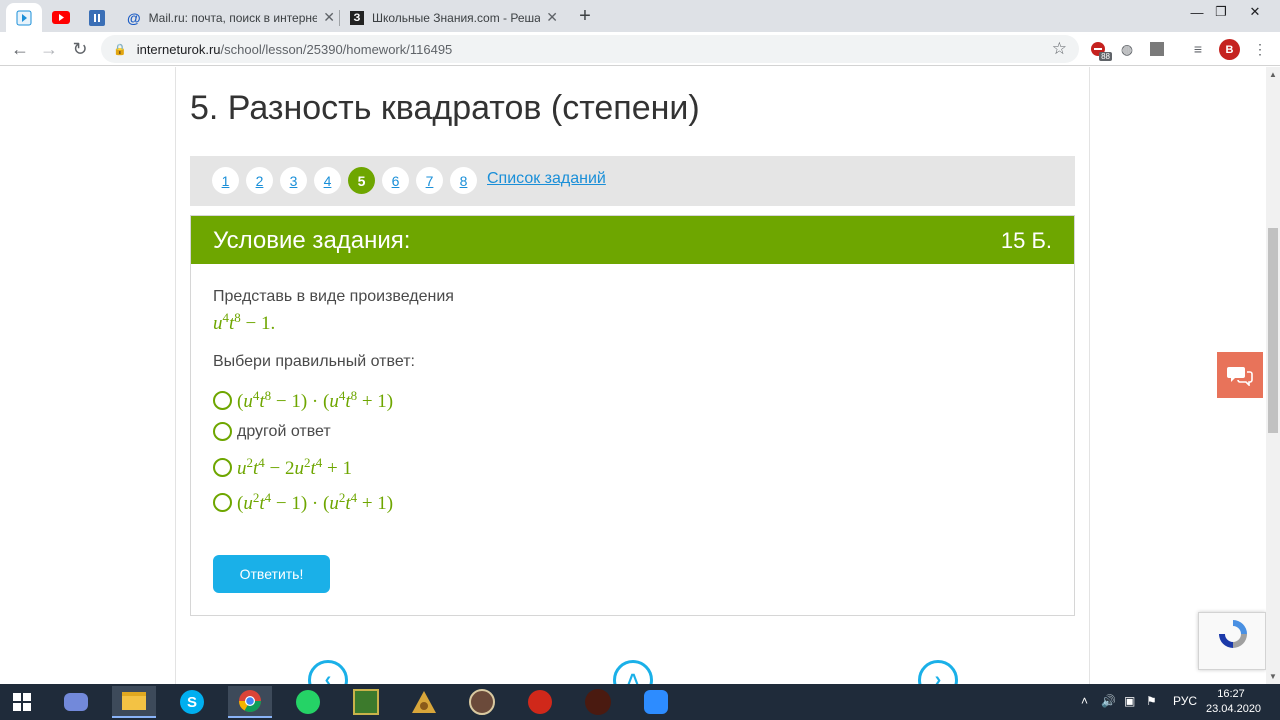 The height and width of the screenshot is (720, 1280). I want to click on avatar-initial: B, so click(1229, 49).